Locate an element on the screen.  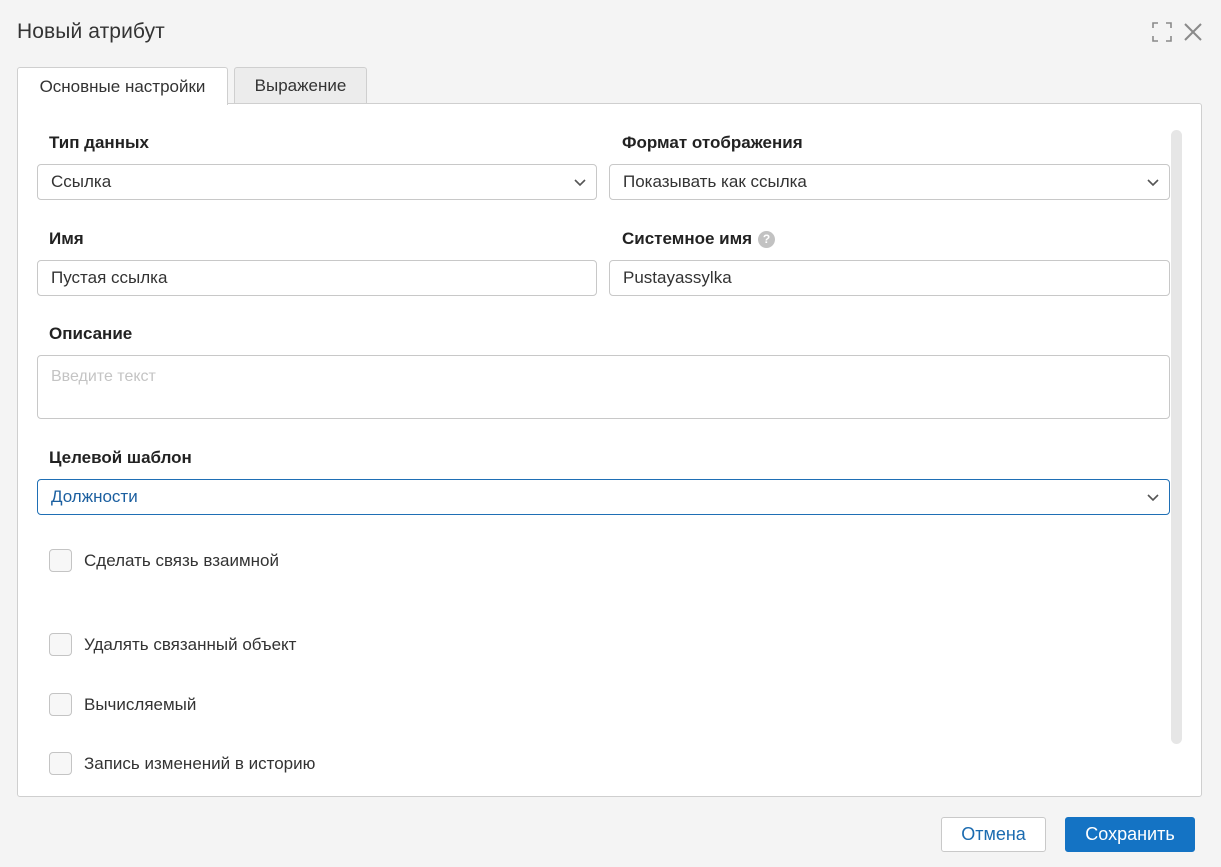
mutual-link-checkbox is located at coordinates (60, 560).